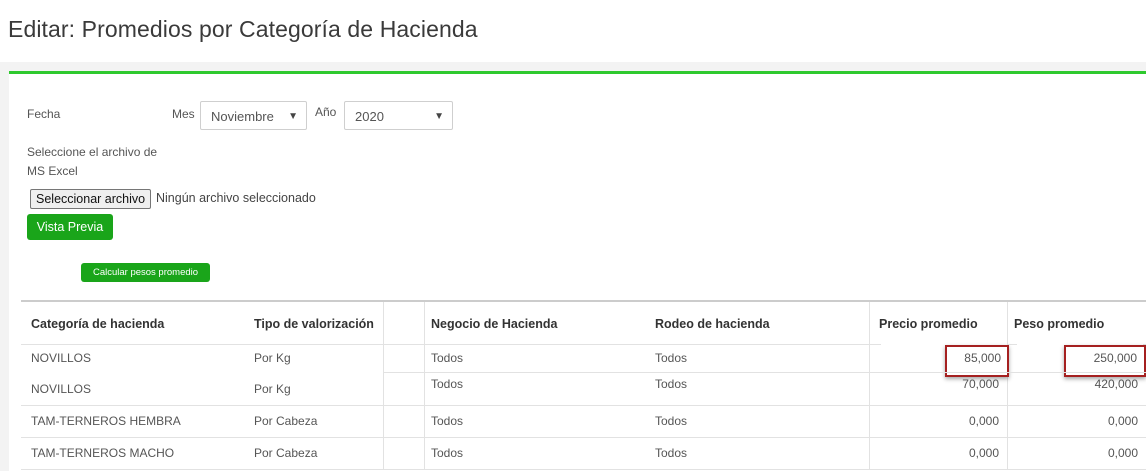 The image size is (1146, 471). I want to click on header-precio-promedio: Precio promedio, so click(928, 324).